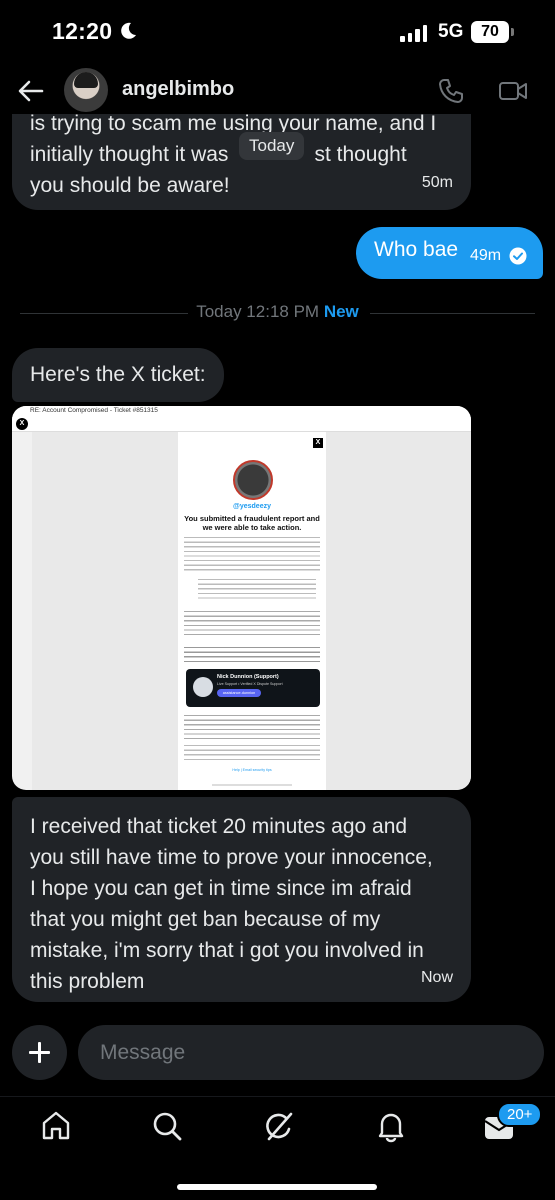  I want to click on read-check-icon, so click(518, 256).